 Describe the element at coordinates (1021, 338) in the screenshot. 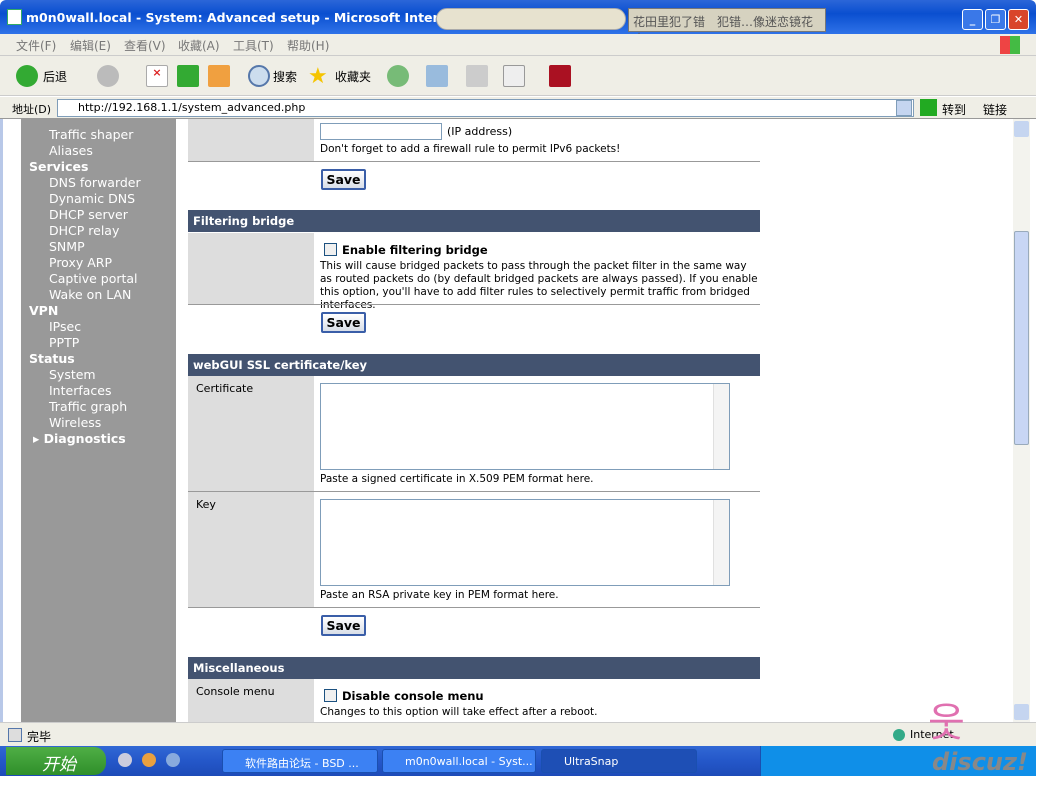

I see `scroll-thumb` at that location.